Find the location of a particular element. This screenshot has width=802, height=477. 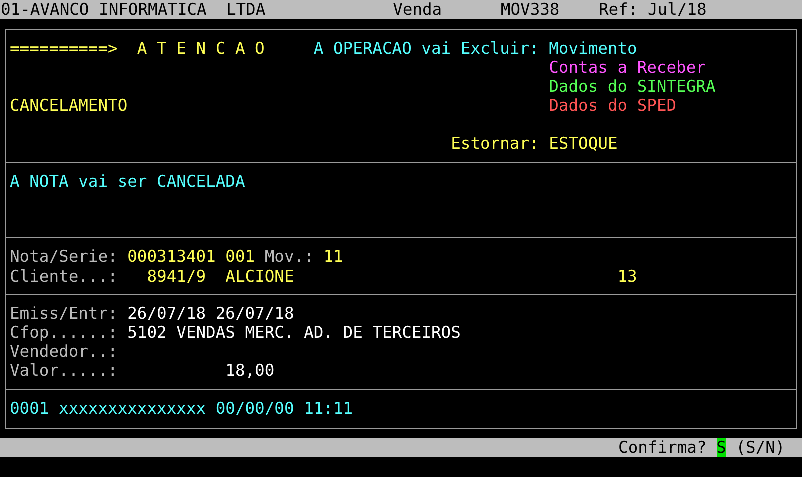

field-value: 001 is located at coordinates (241, 257).